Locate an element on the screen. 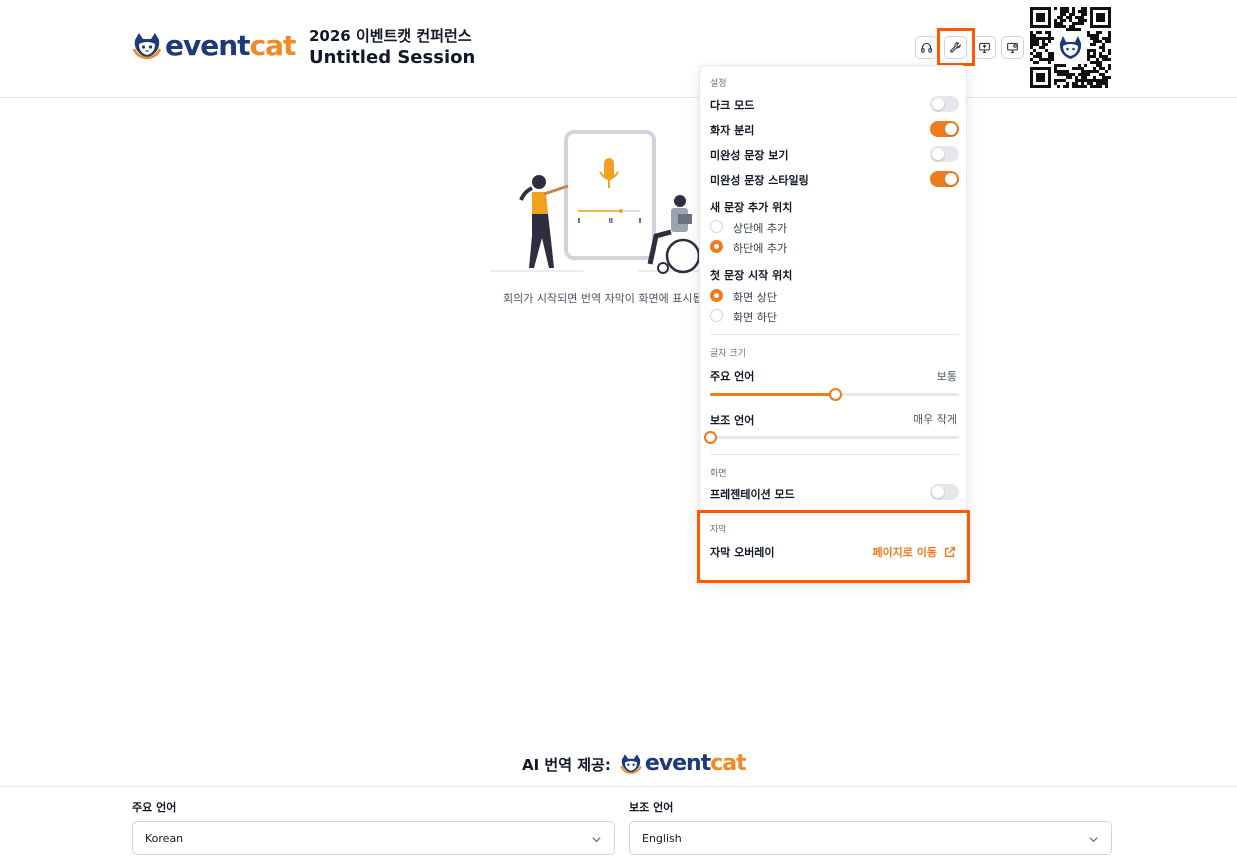 The image size is (1237, 863). slider-fill is located at coordinates (772, 394).